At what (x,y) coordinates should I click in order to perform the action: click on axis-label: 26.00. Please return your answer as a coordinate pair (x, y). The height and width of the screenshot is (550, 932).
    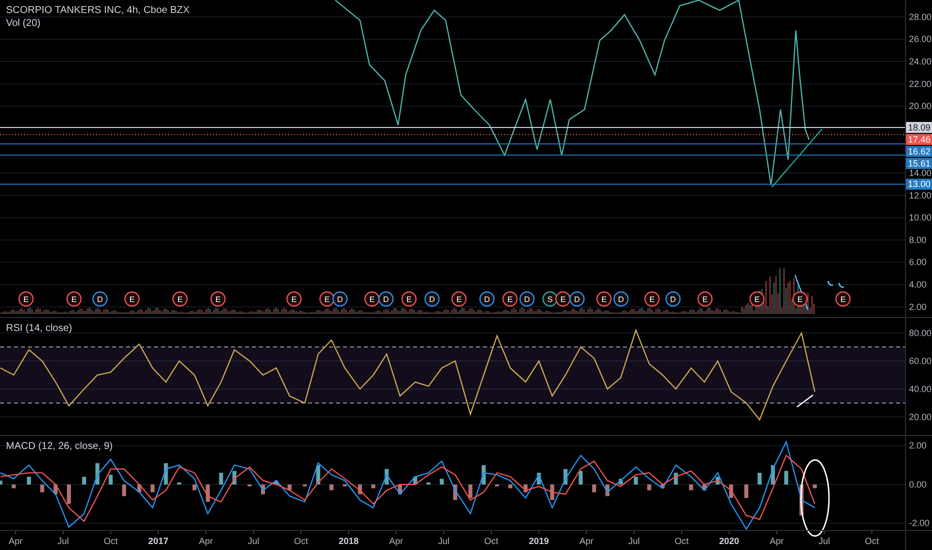
    Looking at the image, I should click on (920, 39).